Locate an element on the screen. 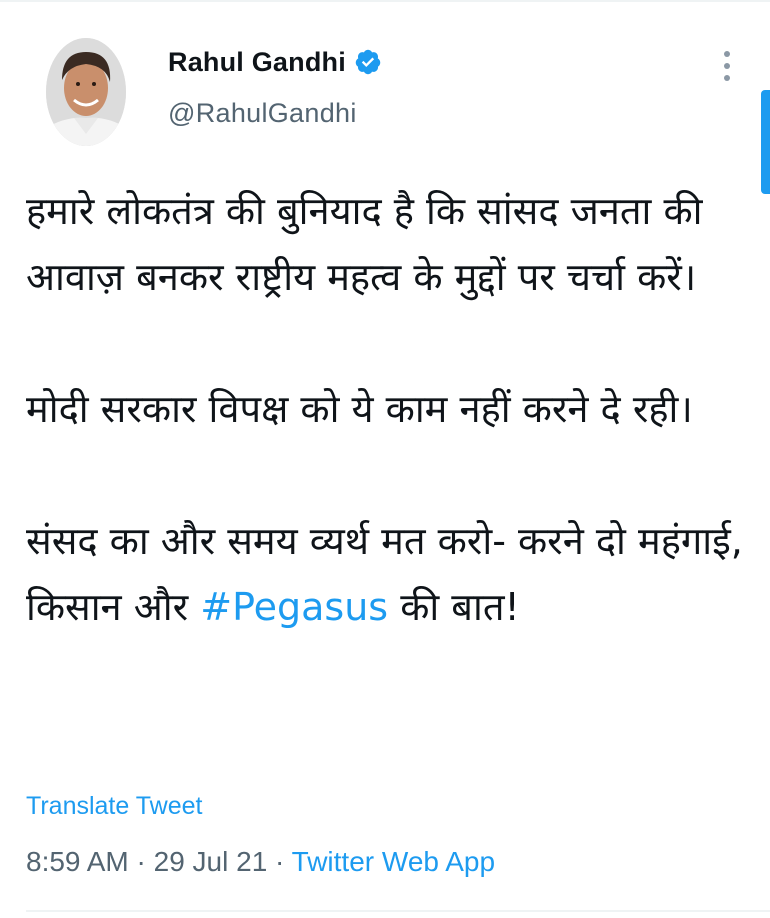  tweet-time: 8:59 AM is located at coordinates (77, 861).